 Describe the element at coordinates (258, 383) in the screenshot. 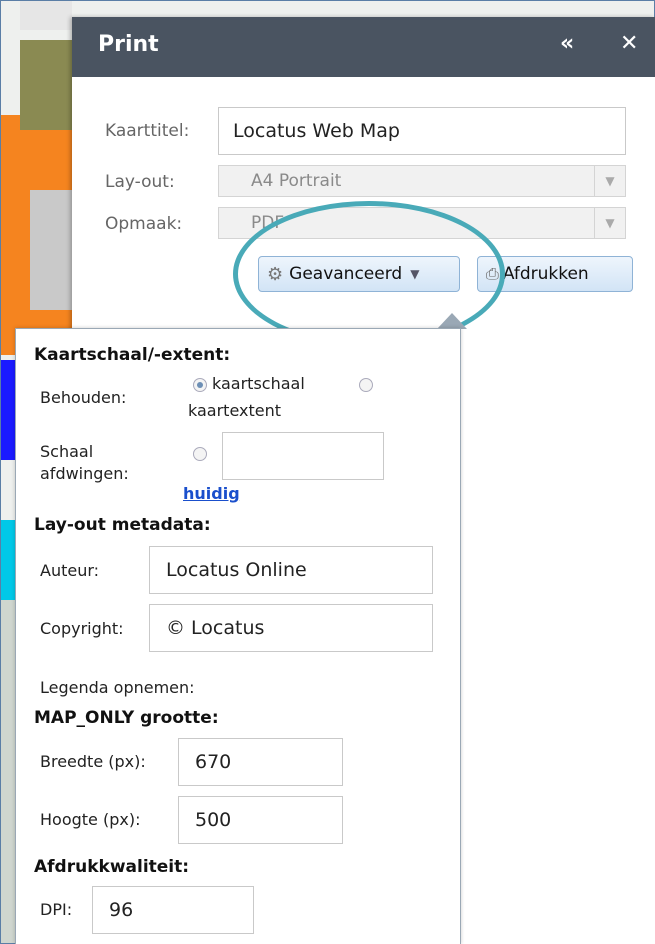

I see `radio-kaartschaal-label: kaartschaal` at that location.